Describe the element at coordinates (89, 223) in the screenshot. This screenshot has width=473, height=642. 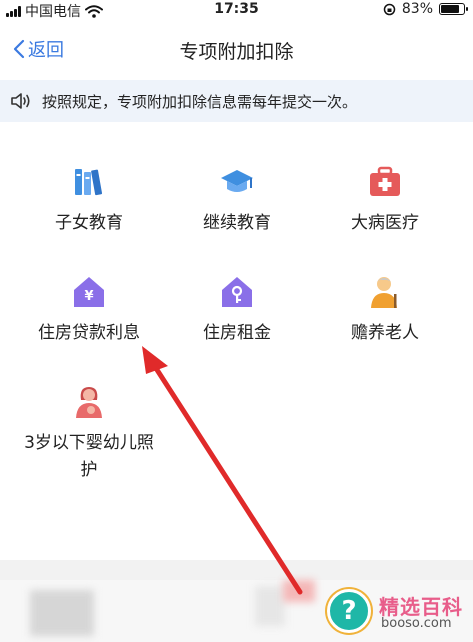
I see `item-label: 子女教育` at that location.